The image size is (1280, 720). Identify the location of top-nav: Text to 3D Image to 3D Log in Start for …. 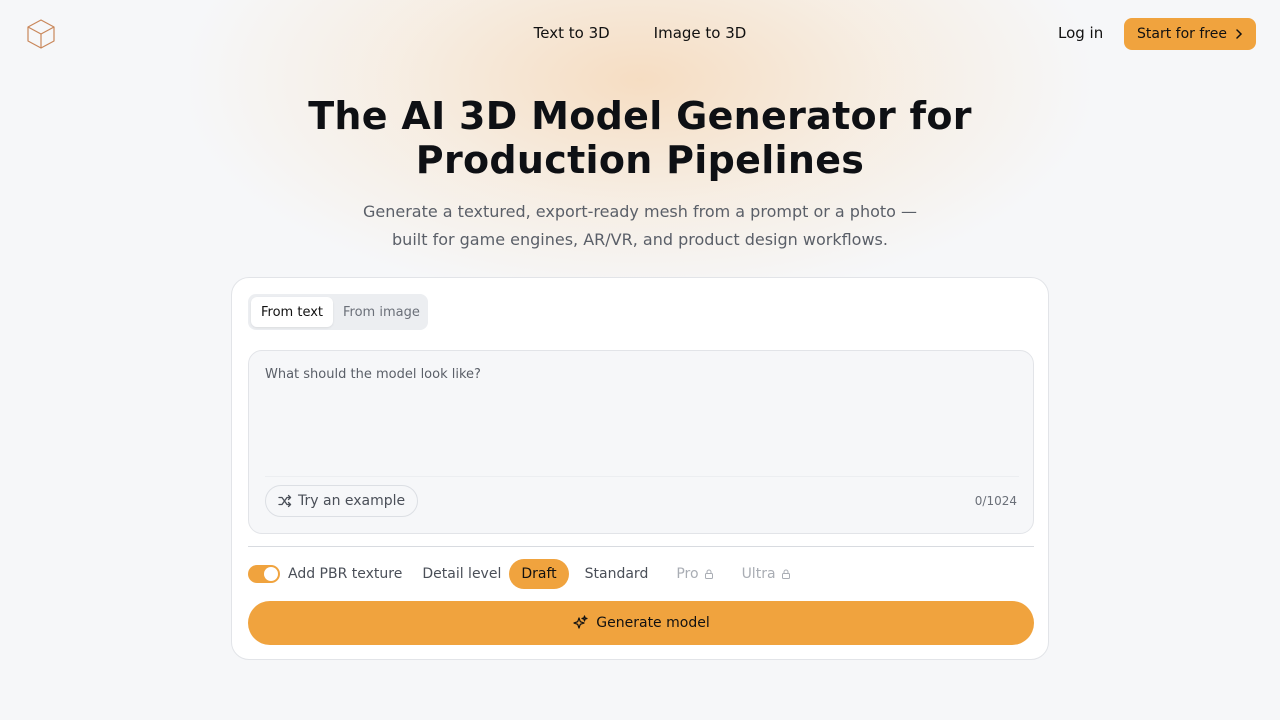
(640, 34).